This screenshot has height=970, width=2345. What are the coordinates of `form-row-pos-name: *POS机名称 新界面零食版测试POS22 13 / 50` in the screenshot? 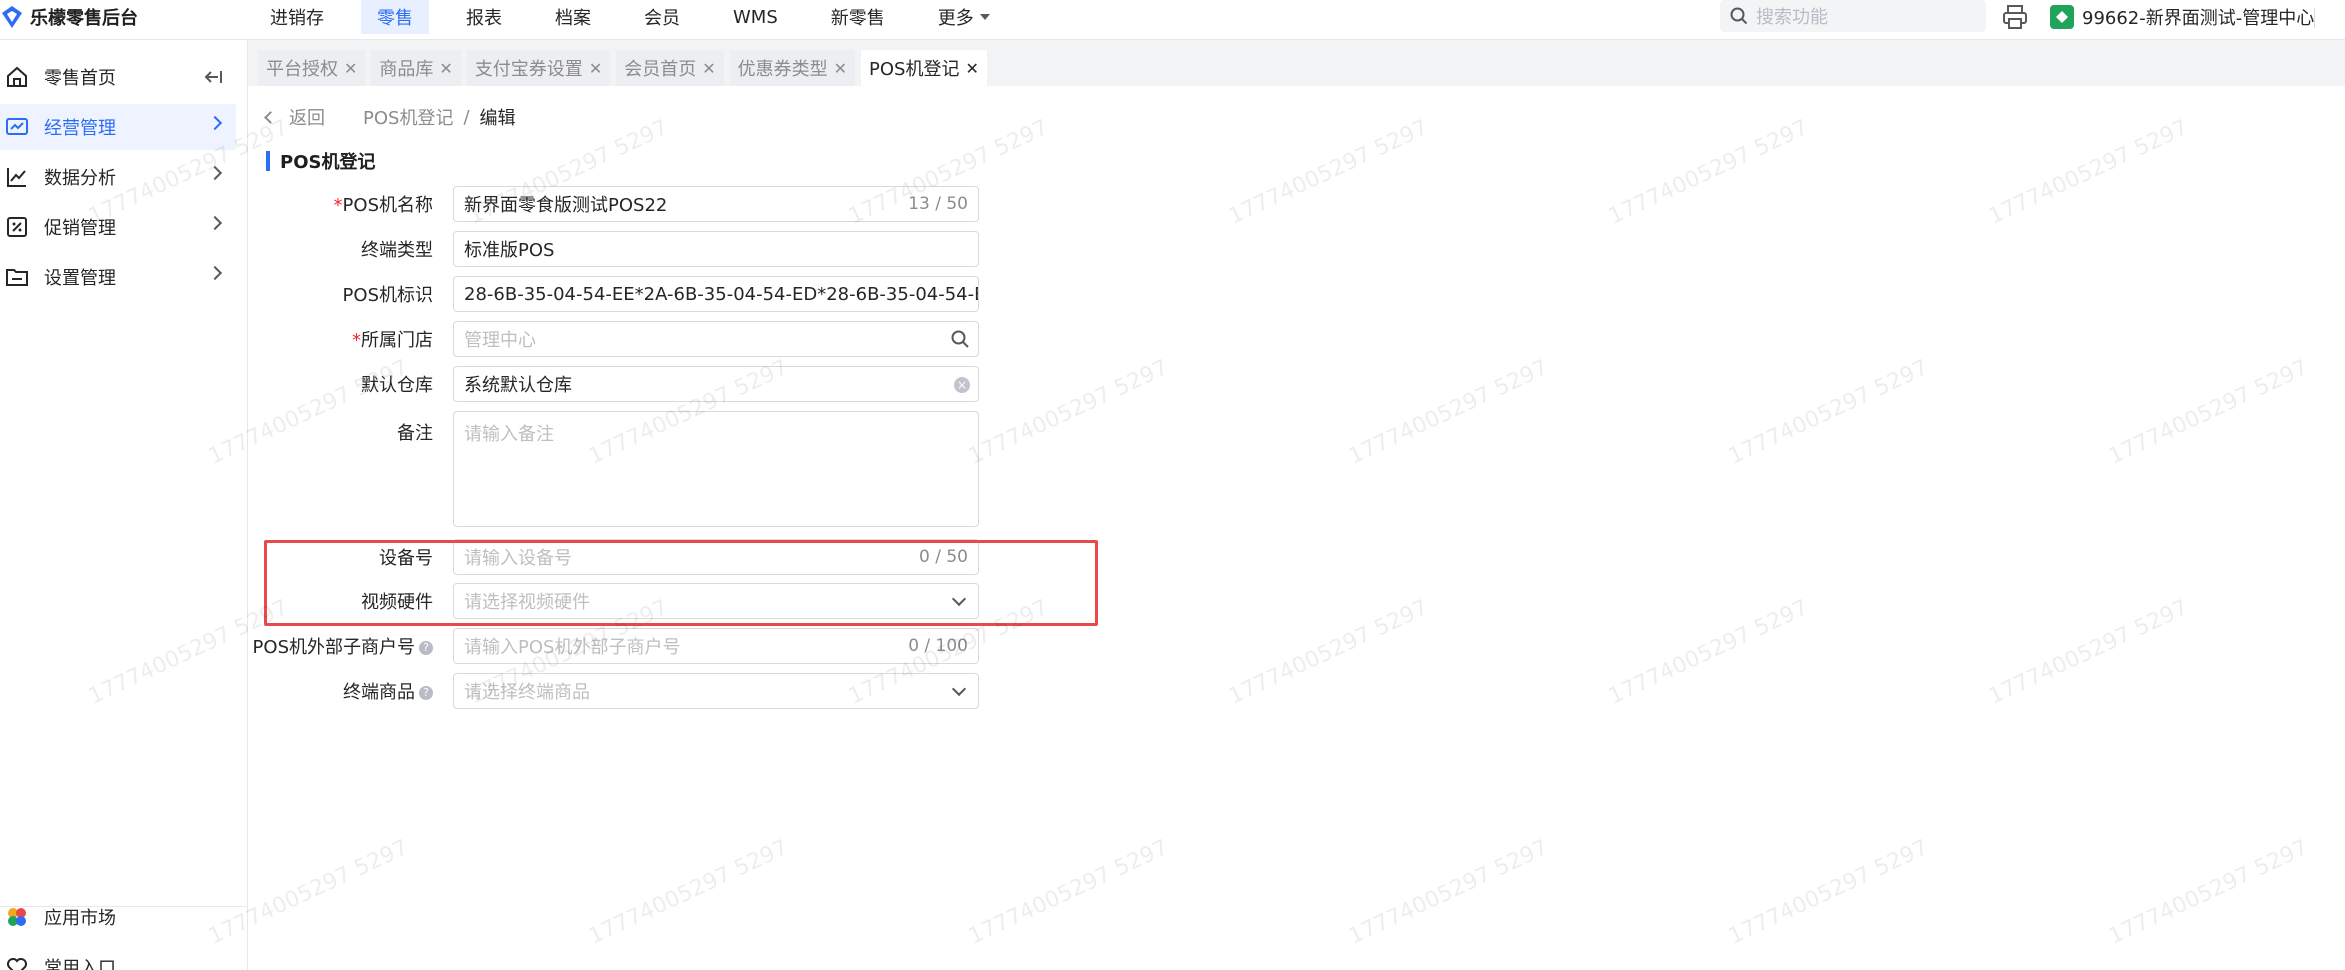 It's located at (613, 204).